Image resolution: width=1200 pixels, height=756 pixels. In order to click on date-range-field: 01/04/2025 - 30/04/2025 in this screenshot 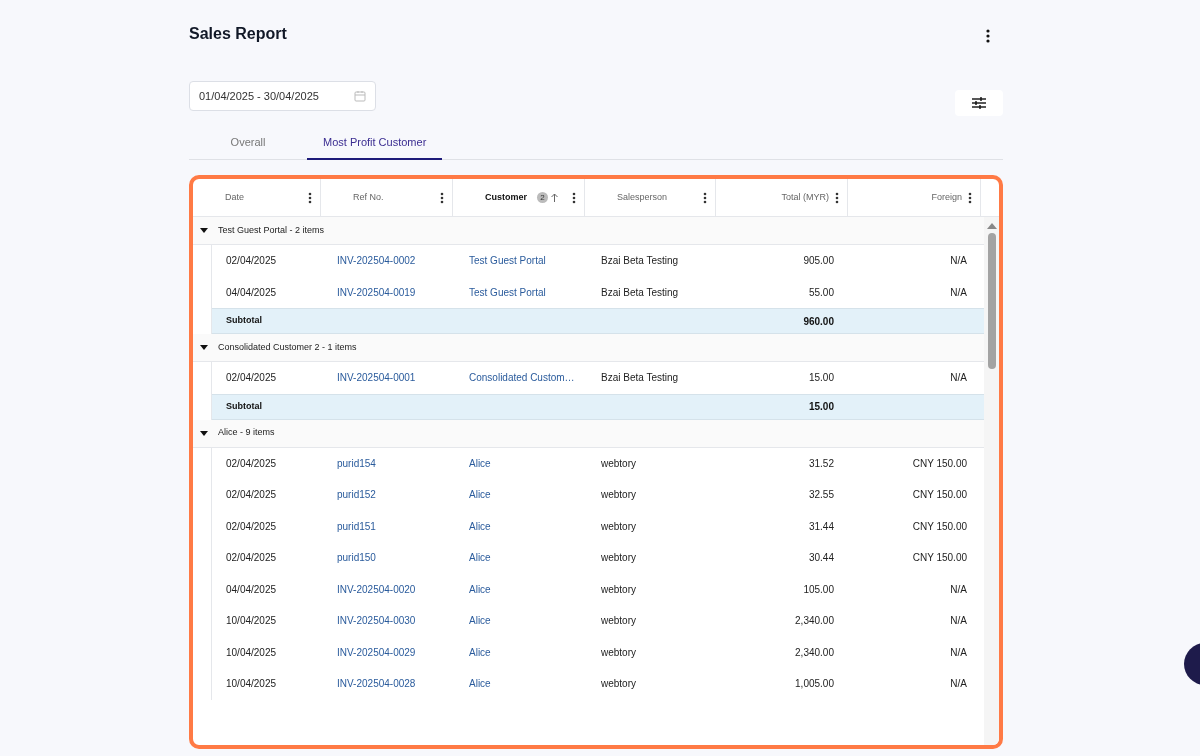, I will do `click(282, 96)`.